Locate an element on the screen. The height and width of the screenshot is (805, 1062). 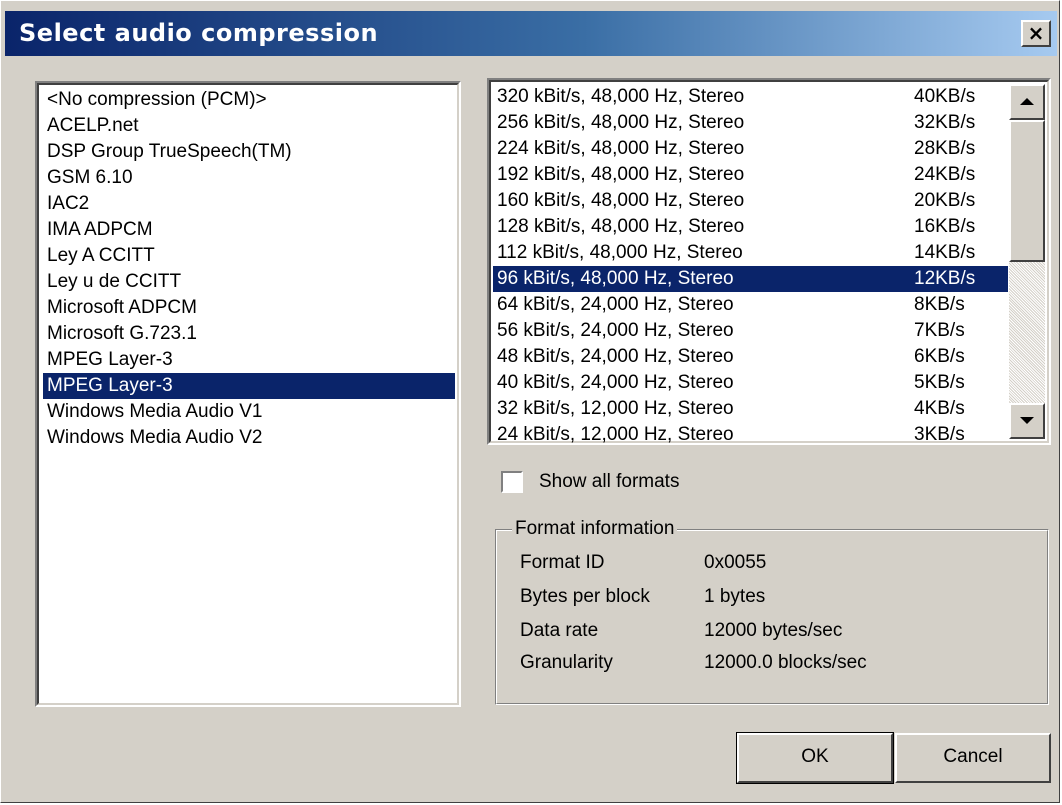
format-id-value: 0x0055 is located at coordinates (735, 562).